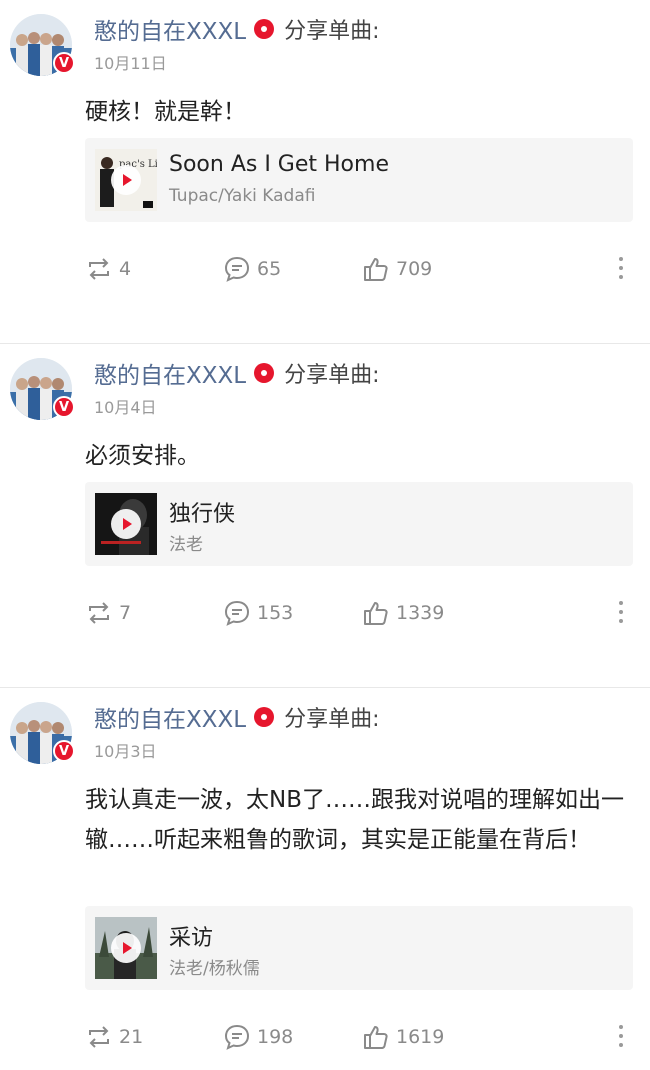 This screenshot has width=650, height=1070. Describe the element at coordinates (130, 62) in the screenshot. I see `post-date: 10月11日` at that location.